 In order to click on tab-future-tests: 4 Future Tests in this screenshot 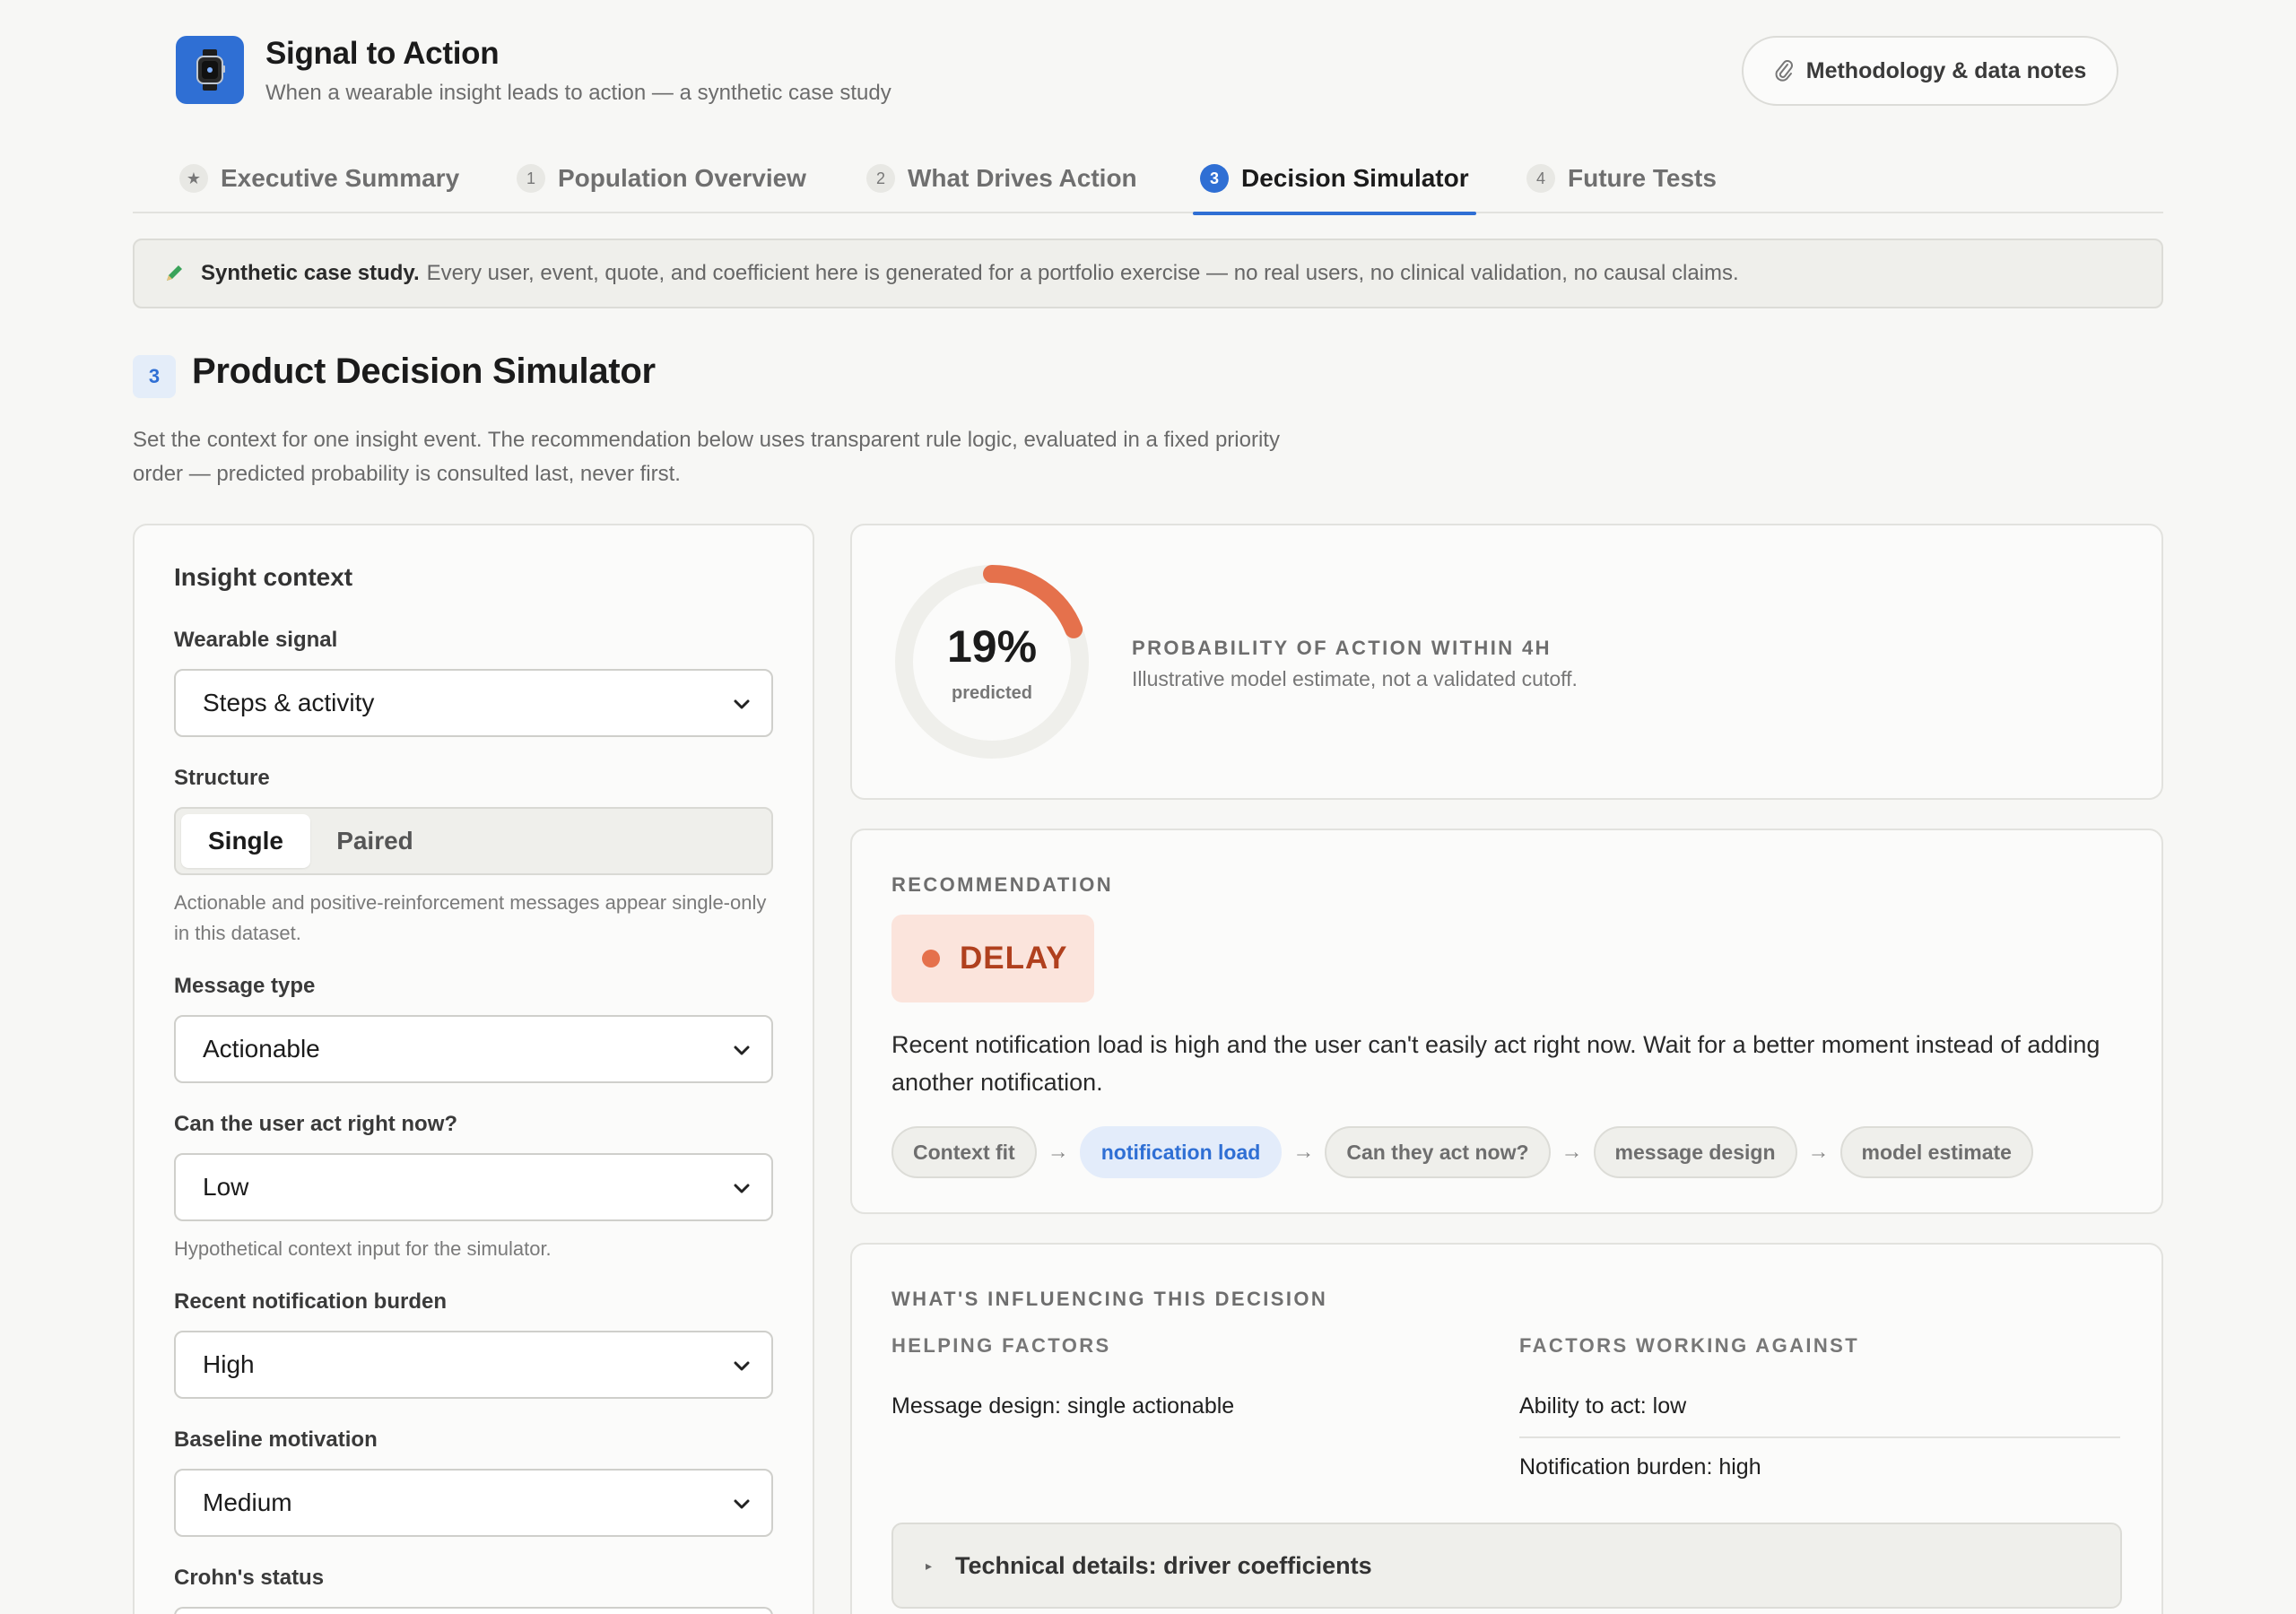, I will do `click(1621, 178)`.